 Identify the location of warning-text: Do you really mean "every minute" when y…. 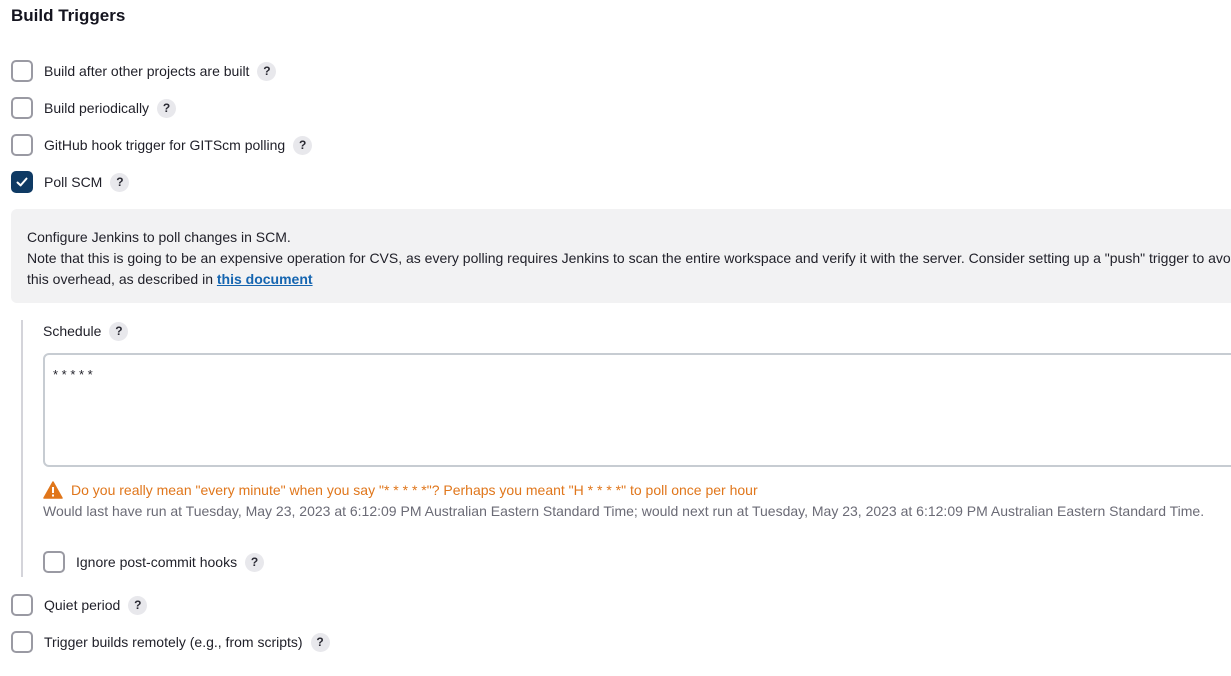
(414, 490).